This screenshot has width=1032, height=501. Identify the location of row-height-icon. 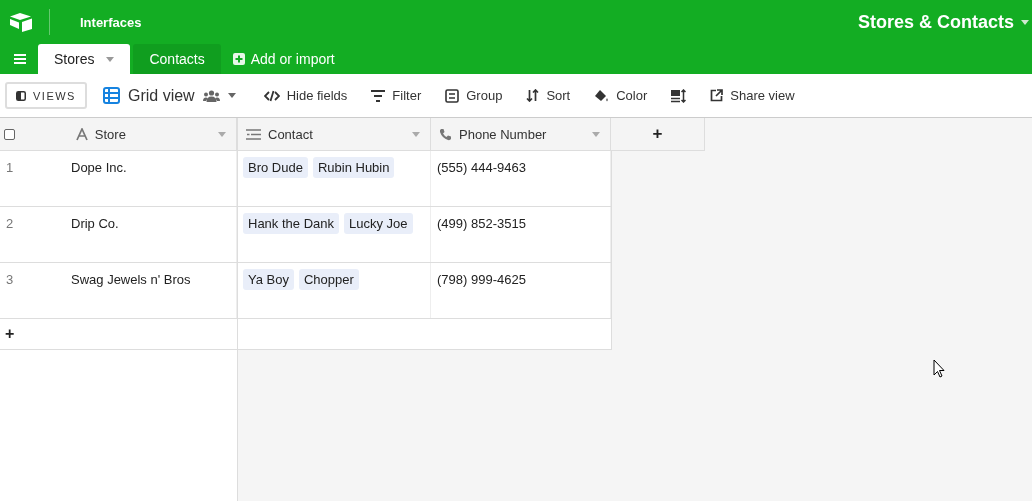
(679, 95).